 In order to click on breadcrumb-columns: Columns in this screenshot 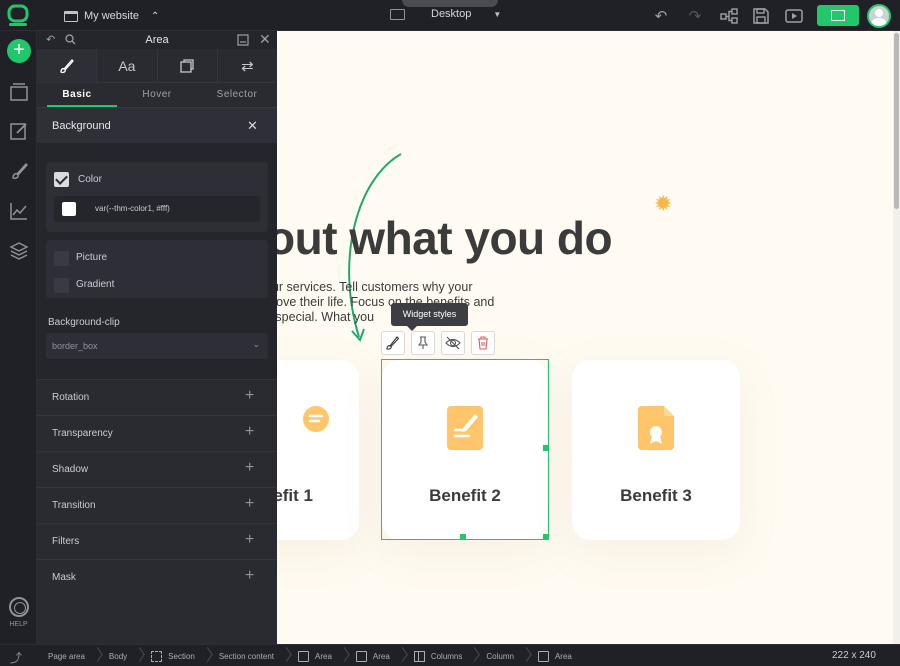, I will do `click(438, 655)`.